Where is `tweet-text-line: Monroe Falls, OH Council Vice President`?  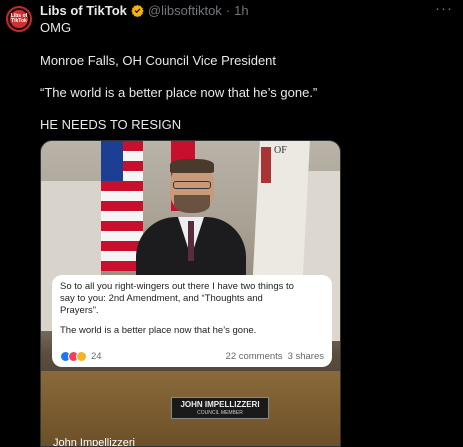
tweet-text-line: Monroe Falls, OH Council Vice President is located at coordinates (158, 60).